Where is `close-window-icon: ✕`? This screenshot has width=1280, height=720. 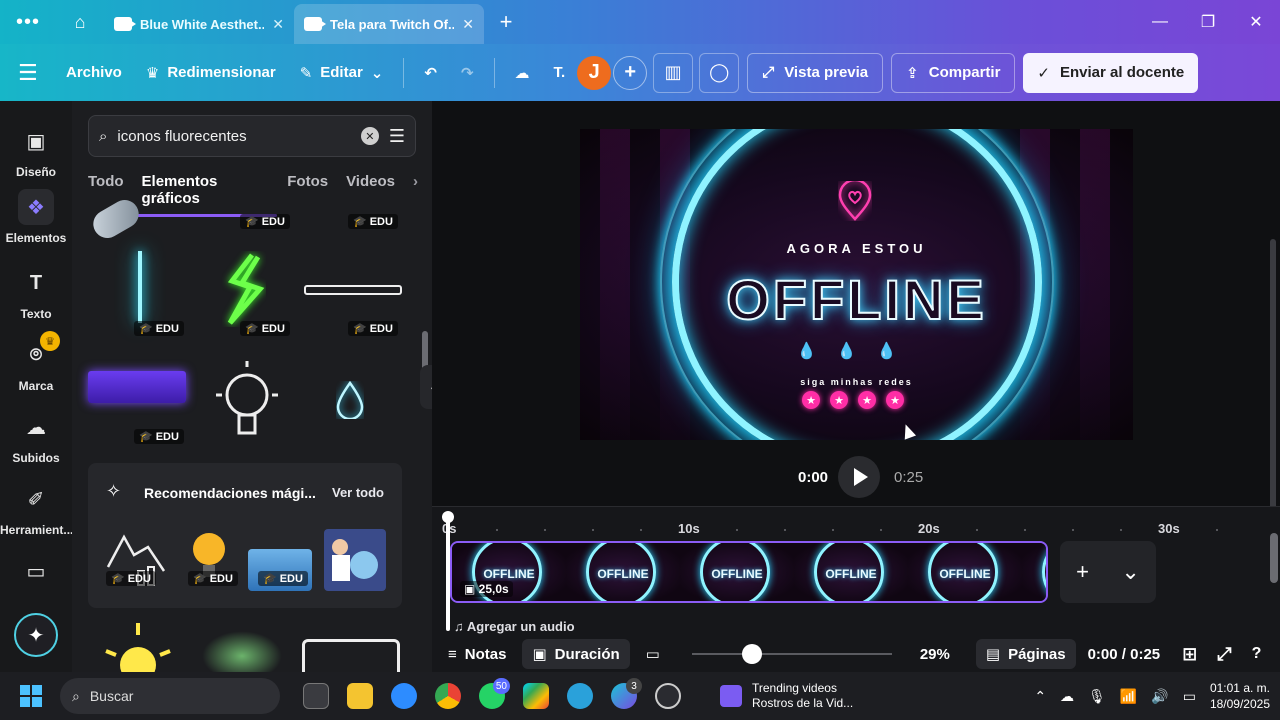 close-window-icon: ✕ is located at coordinates (1256, 22).